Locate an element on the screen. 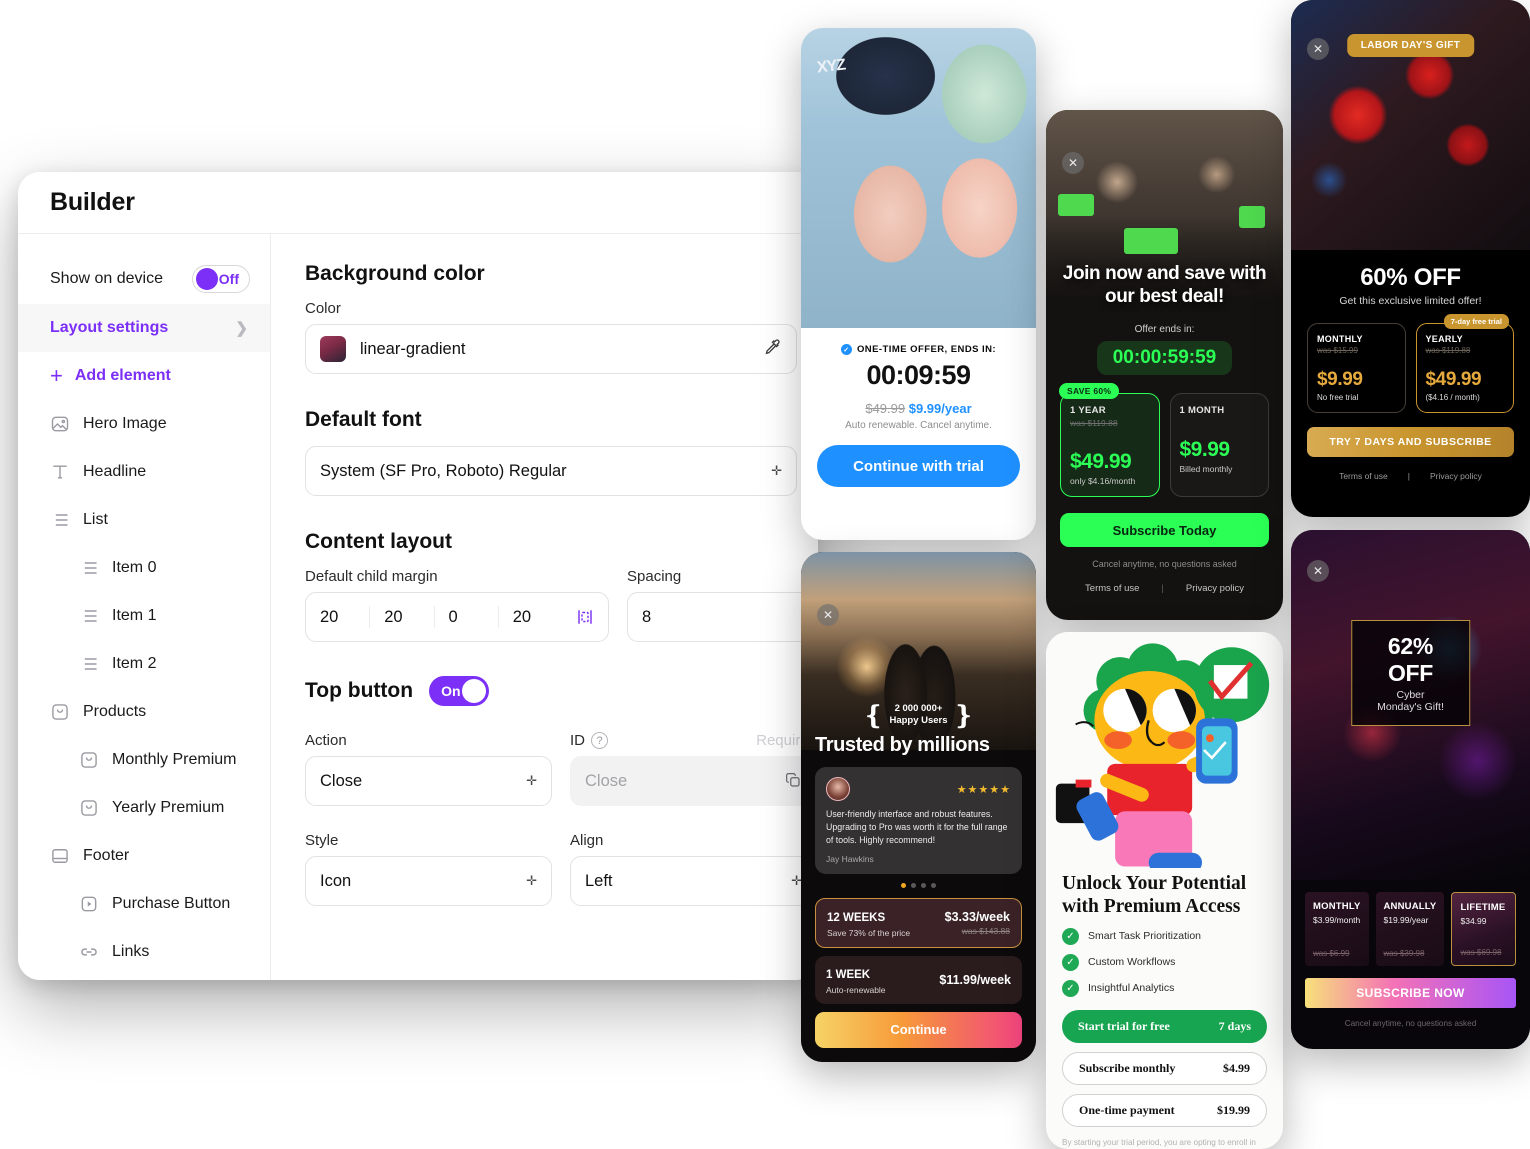  add-element-label: Add element is located at coordinates (122, 375).